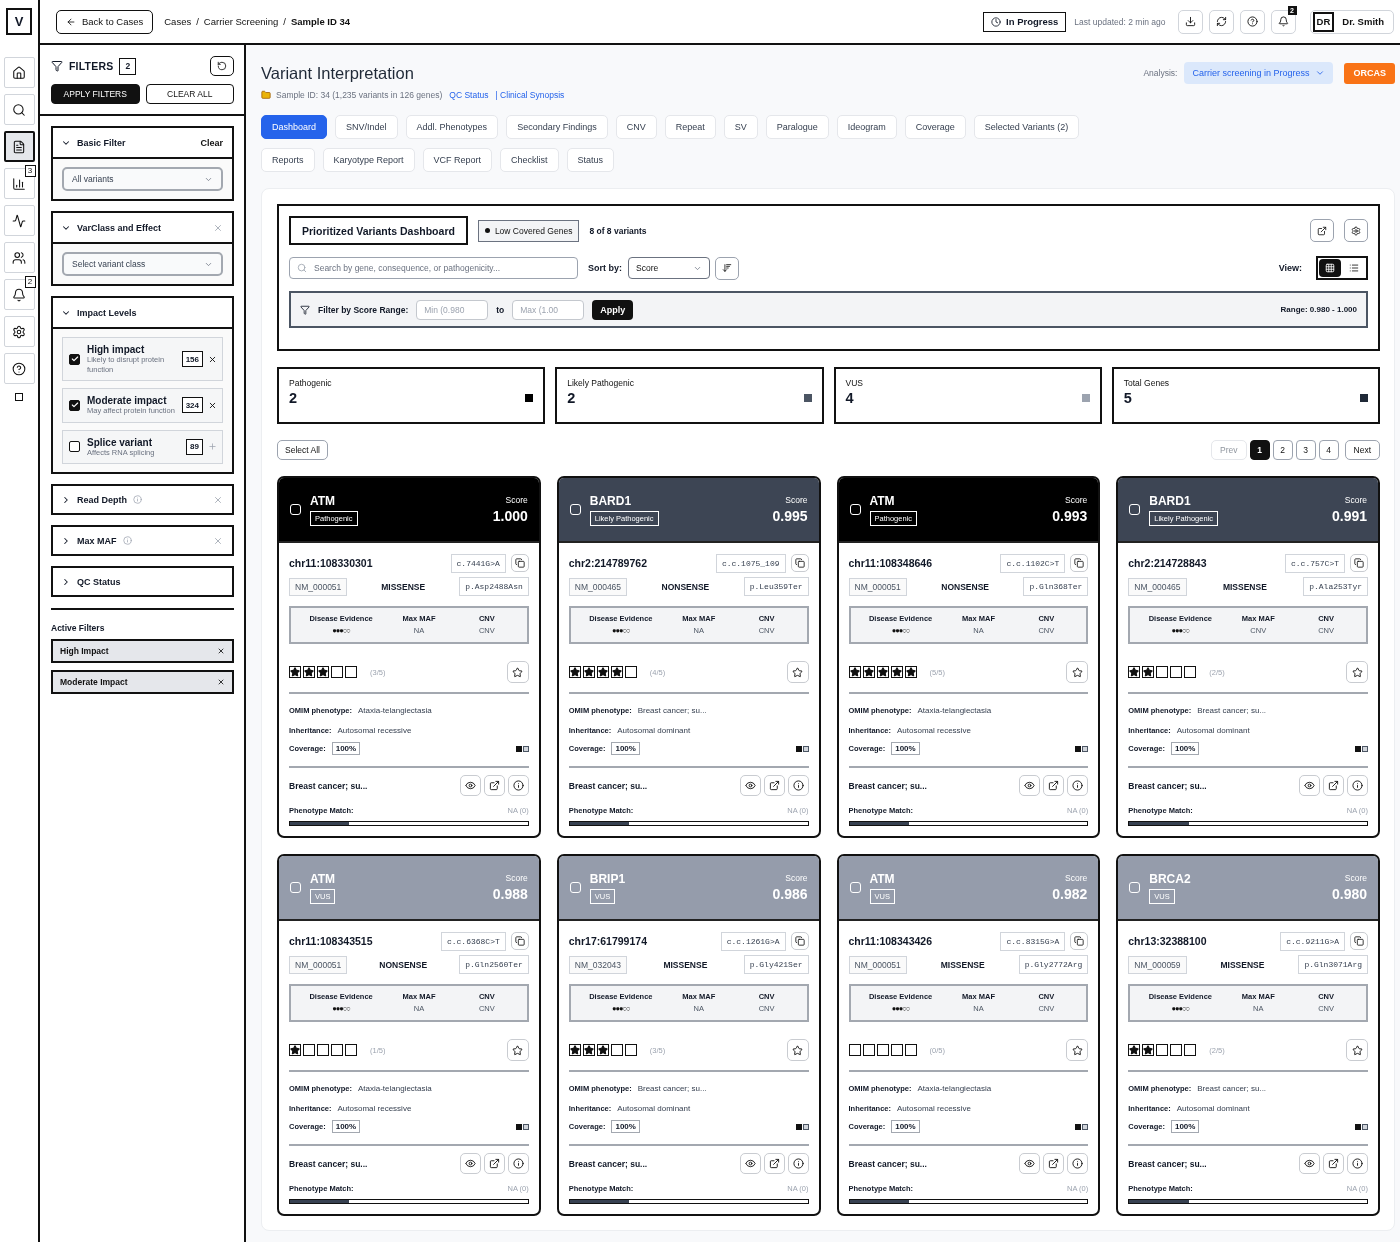 This screenshot has width=1400, height=1242. I want to click on tab: SNV/Indel, so click(366, 127).